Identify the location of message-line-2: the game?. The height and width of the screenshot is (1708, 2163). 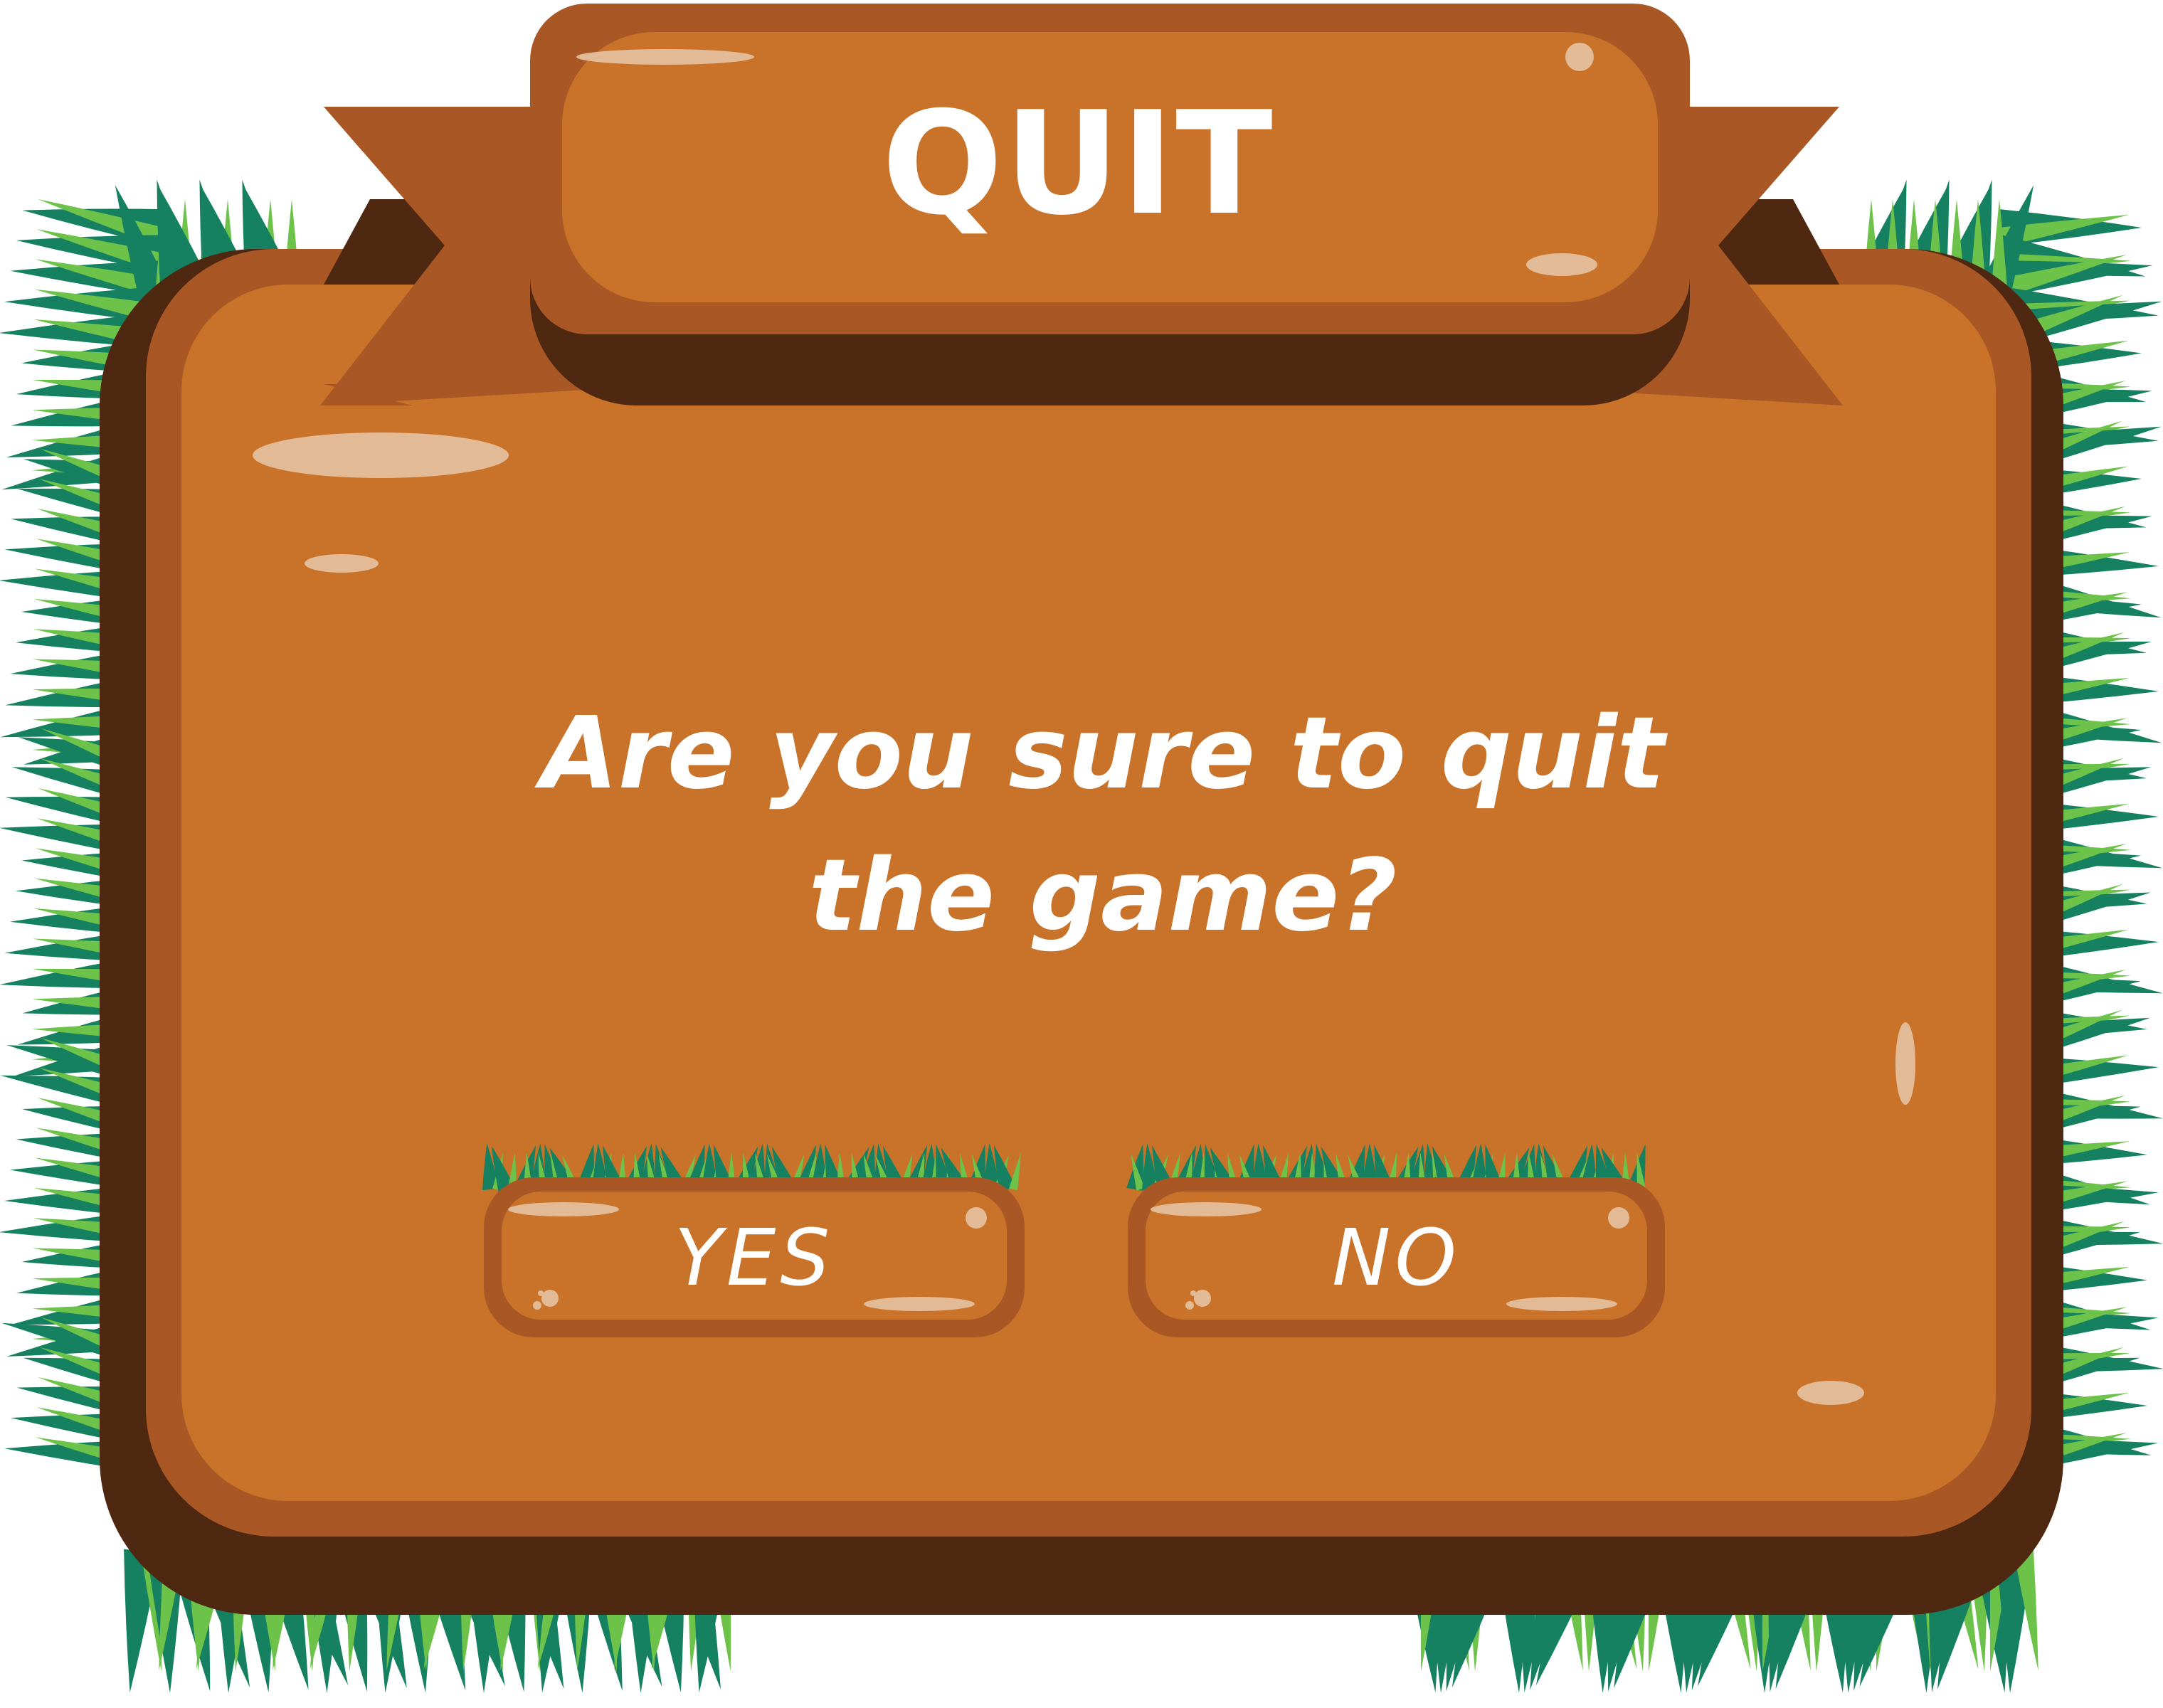
(1102, 896).